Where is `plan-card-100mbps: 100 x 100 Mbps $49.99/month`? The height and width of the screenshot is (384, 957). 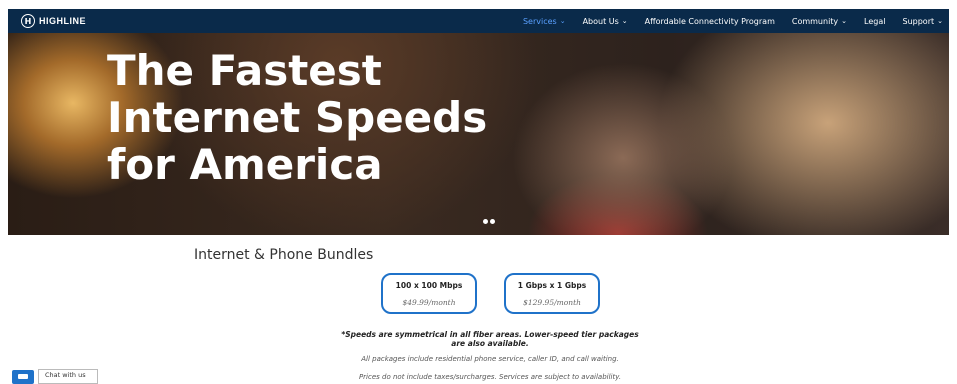
plan-card-100mbps: 100 x 100 Mbps $49.99/month is located at coordinates (429, 293).